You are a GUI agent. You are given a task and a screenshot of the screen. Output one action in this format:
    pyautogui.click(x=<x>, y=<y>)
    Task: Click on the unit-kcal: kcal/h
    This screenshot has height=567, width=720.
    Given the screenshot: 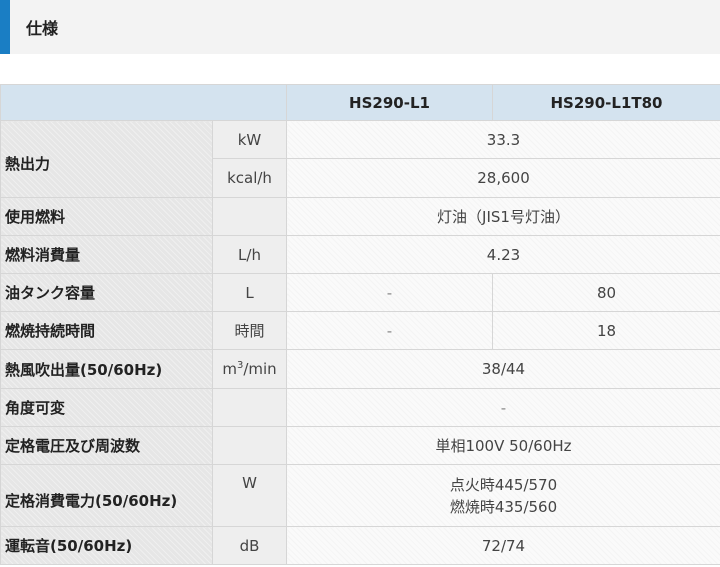 What is the action you would take?
    pyautogui.click(x=249, y=178)
    